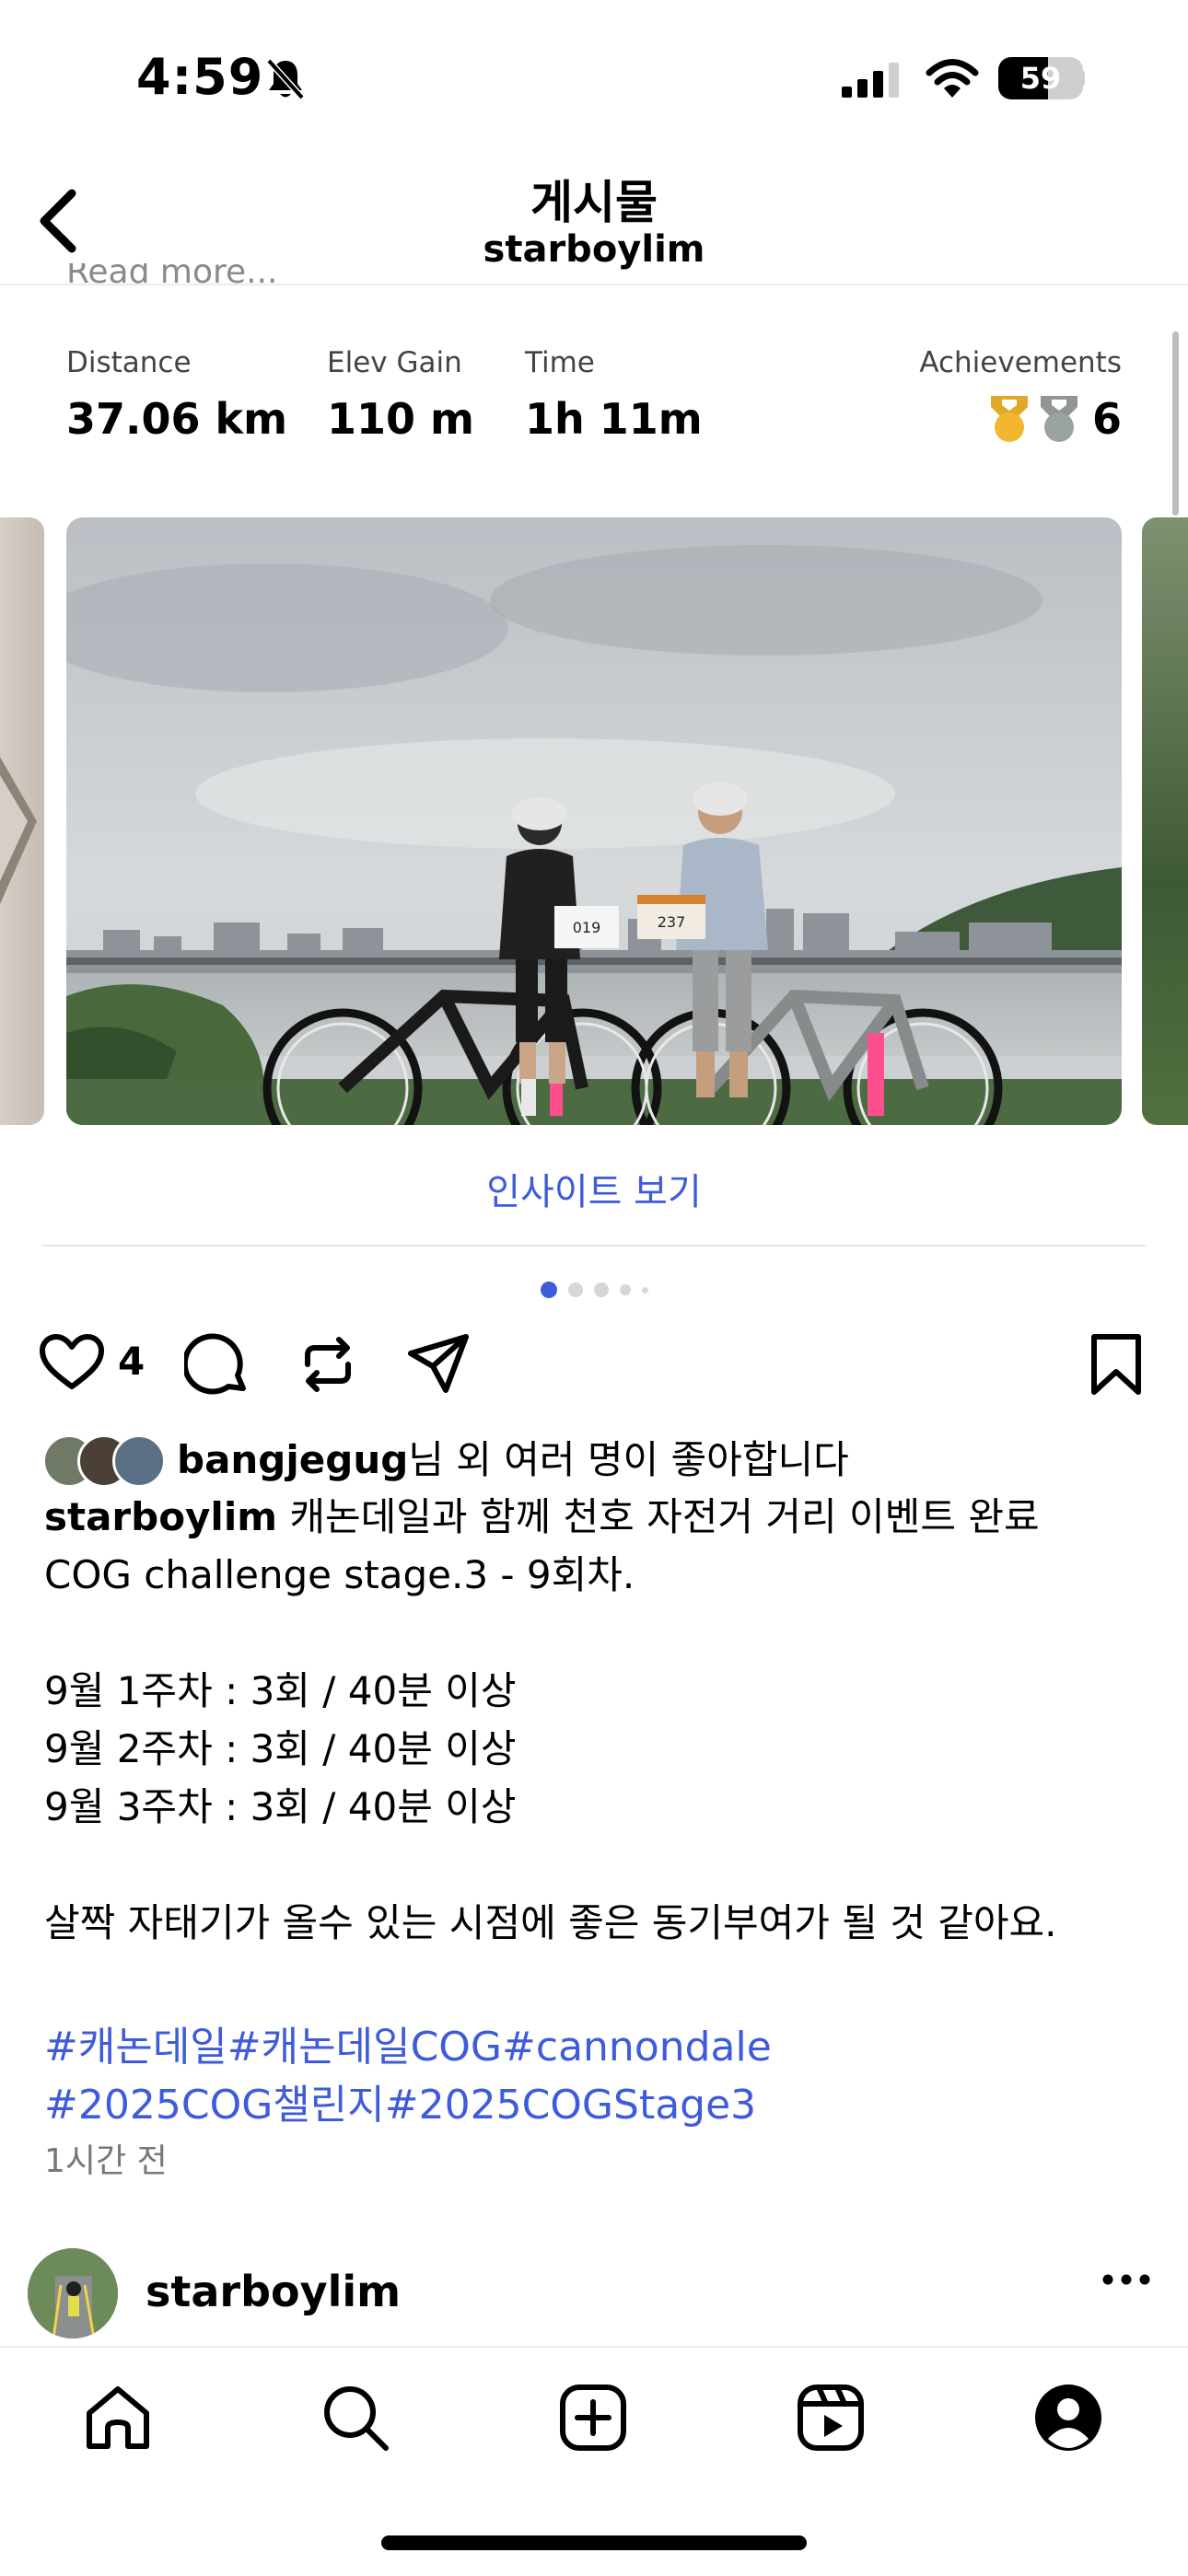 The width and height of the screenshot is (1188, 2576). I want to click on profile-icon, so click(1068, 2418).